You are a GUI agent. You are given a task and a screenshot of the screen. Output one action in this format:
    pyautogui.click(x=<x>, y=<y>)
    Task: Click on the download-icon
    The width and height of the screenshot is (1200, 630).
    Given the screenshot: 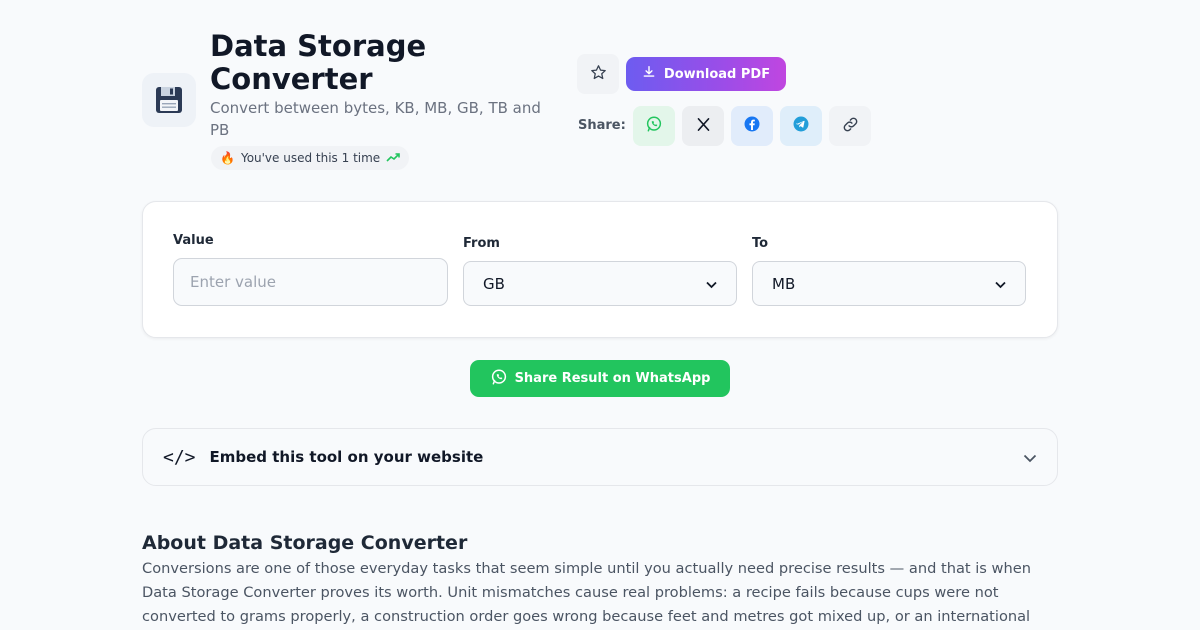 What is the action you would take?
    pyautogui.click(x=649, y=74)
    